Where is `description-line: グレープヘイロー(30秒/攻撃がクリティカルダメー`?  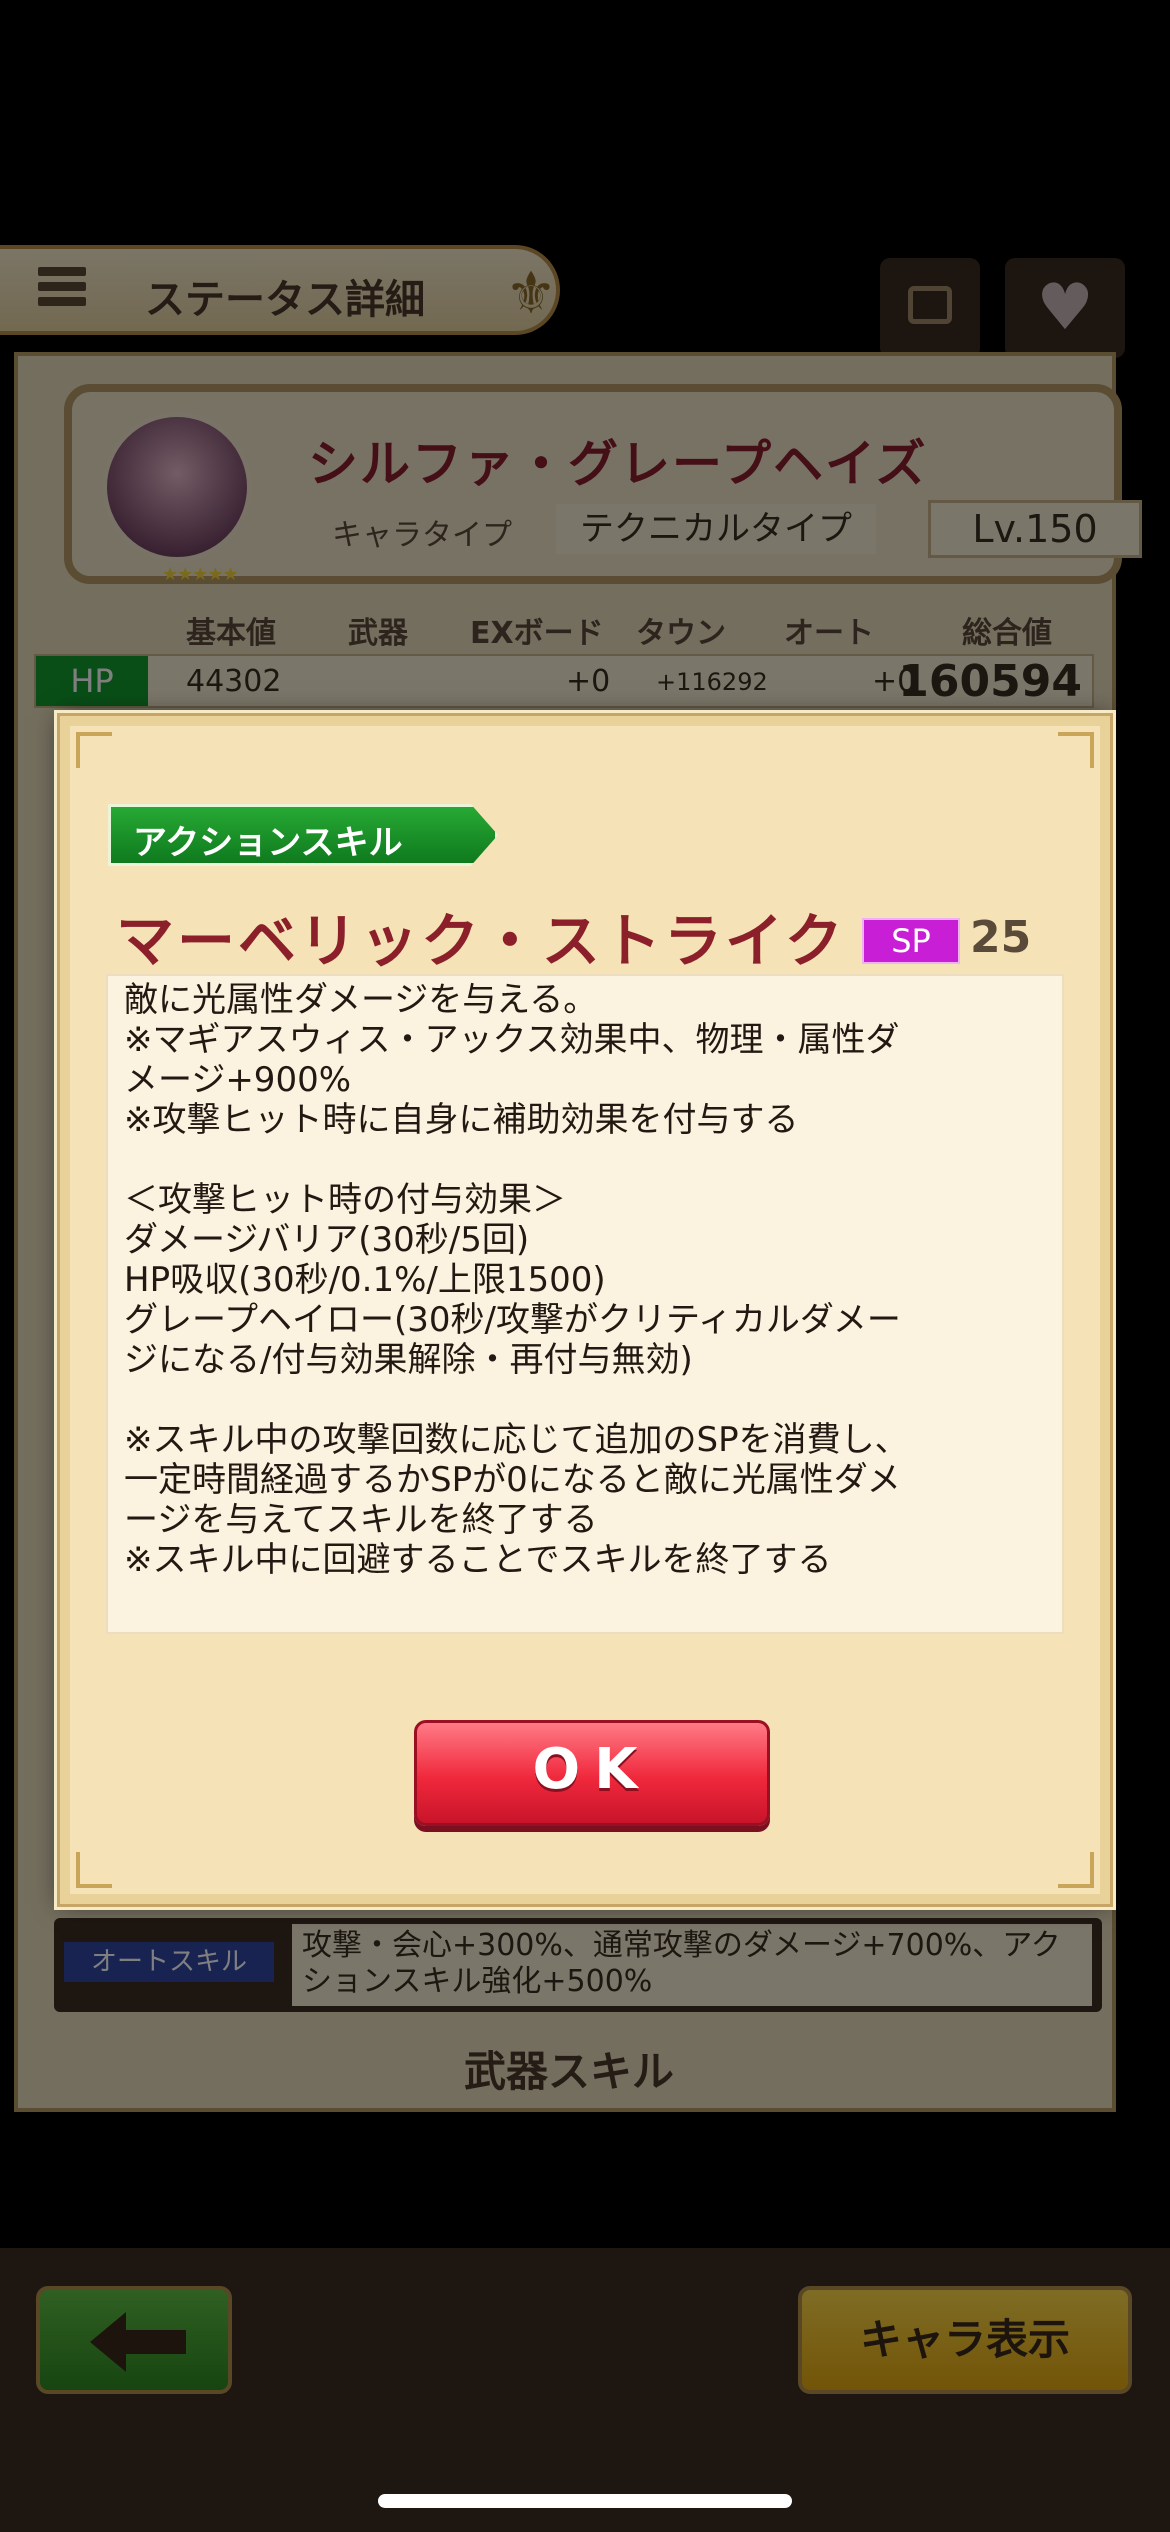 description-line: グレープヘイロー(30秒/攻撃がクリティカルダメー is located at coordinates (512, 1320).